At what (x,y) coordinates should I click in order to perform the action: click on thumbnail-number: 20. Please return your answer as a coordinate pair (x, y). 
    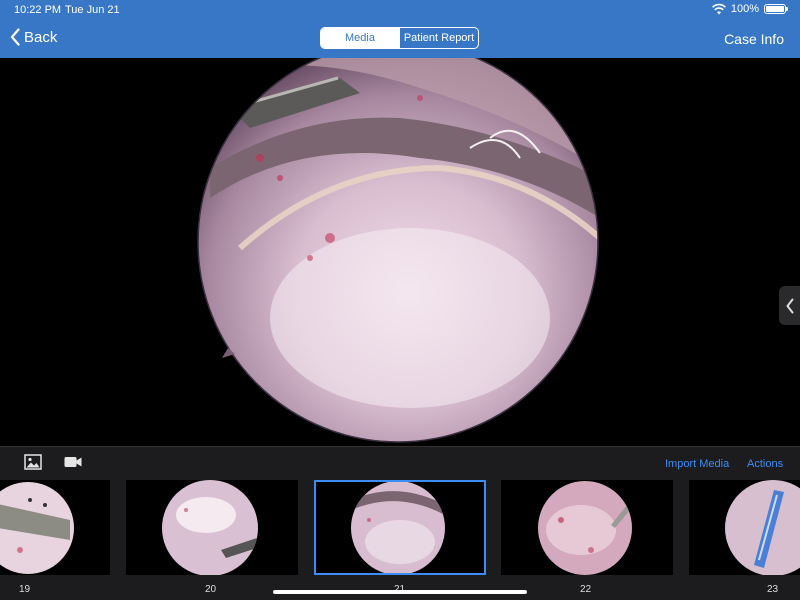
    Looking at the image, I should click on (211, 589).